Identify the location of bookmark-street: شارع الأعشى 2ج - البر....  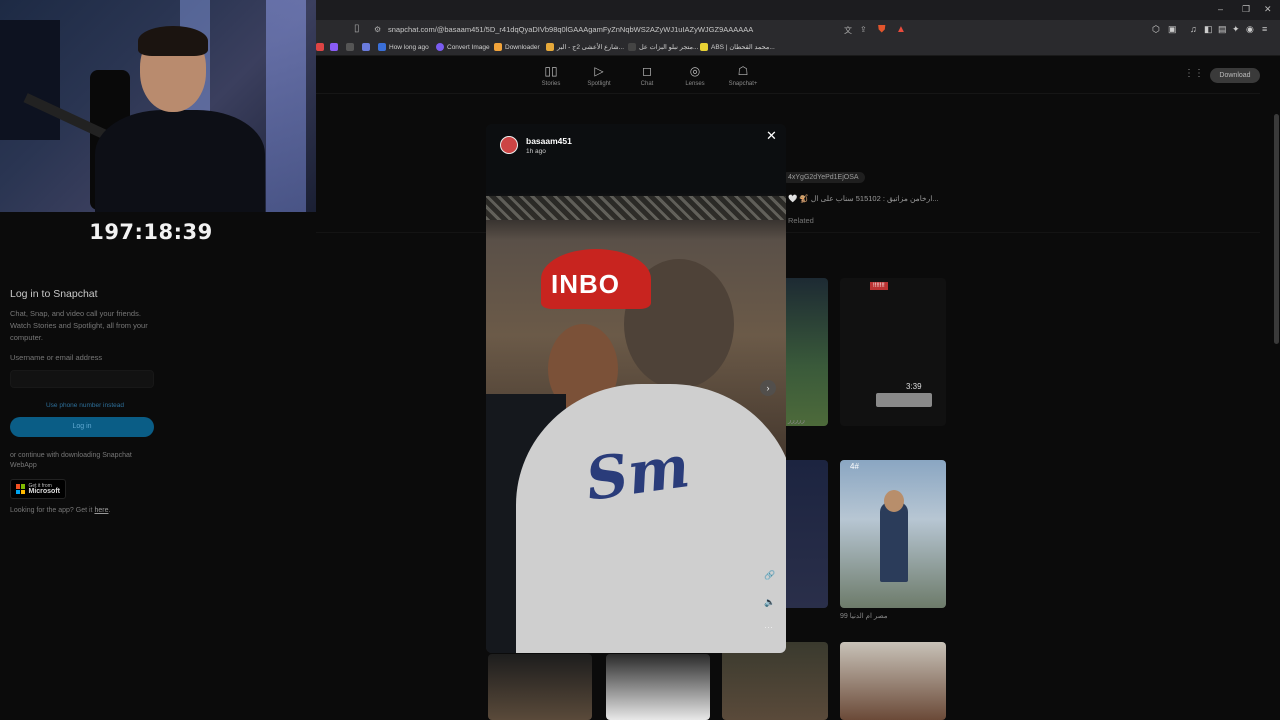
(585, 47).